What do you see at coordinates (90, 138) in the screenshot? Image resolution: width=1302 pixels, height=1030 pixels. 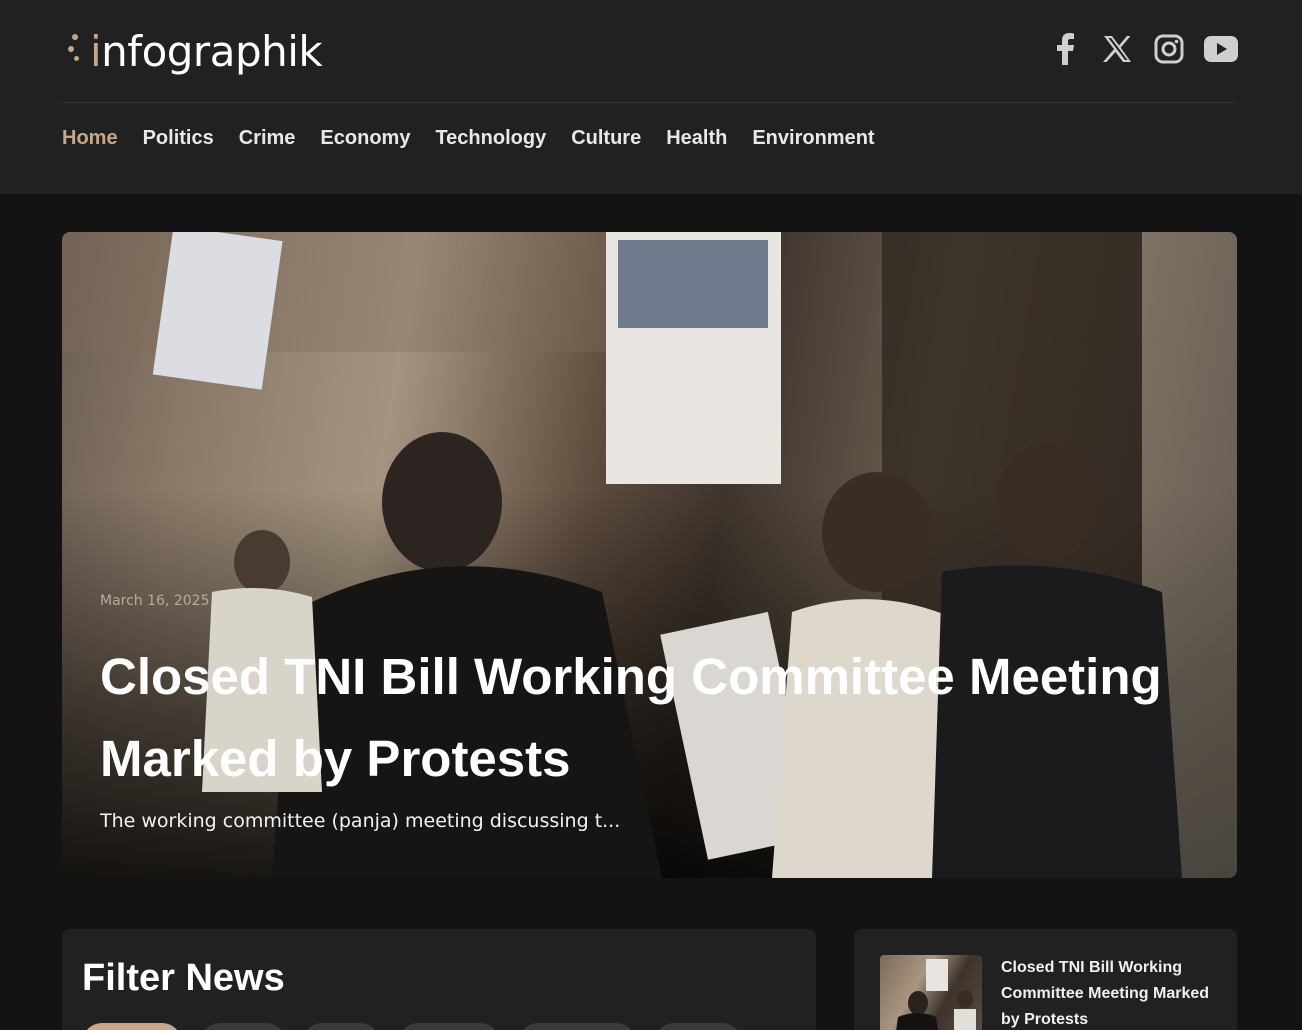 I see `nav-item-home: Home` at bounding box center [90, 138].